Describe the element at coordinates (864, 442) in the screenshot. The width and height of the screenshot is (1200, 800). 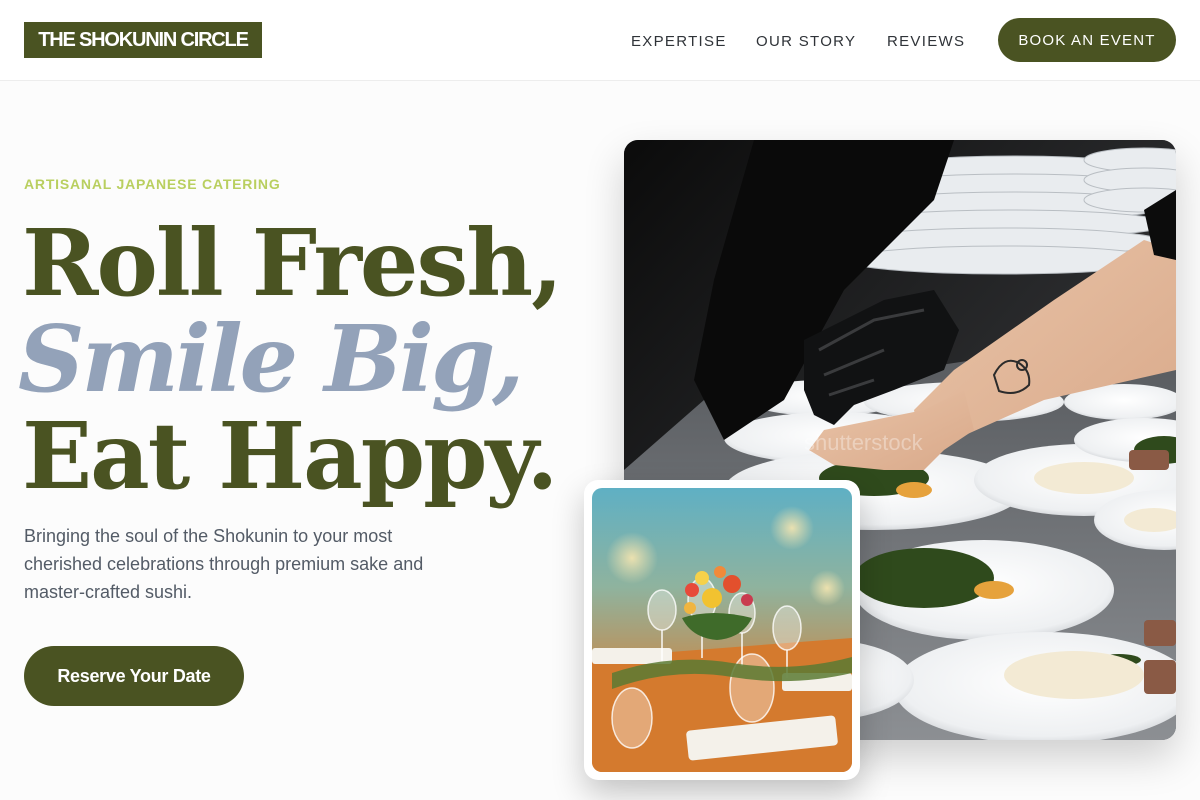
I see `photo-watermark: shutterstock` at that location.